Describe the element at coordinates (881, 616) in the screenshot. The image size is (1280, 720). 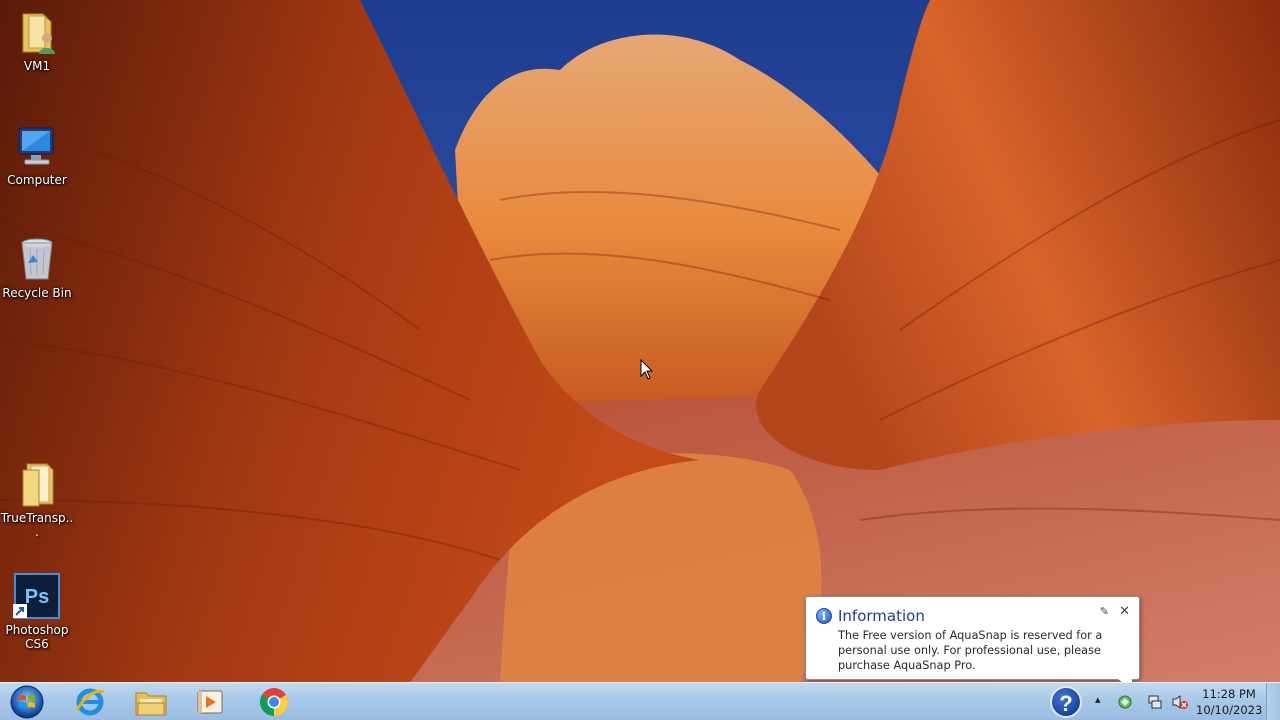
I see `notification-title: Information` at that location.